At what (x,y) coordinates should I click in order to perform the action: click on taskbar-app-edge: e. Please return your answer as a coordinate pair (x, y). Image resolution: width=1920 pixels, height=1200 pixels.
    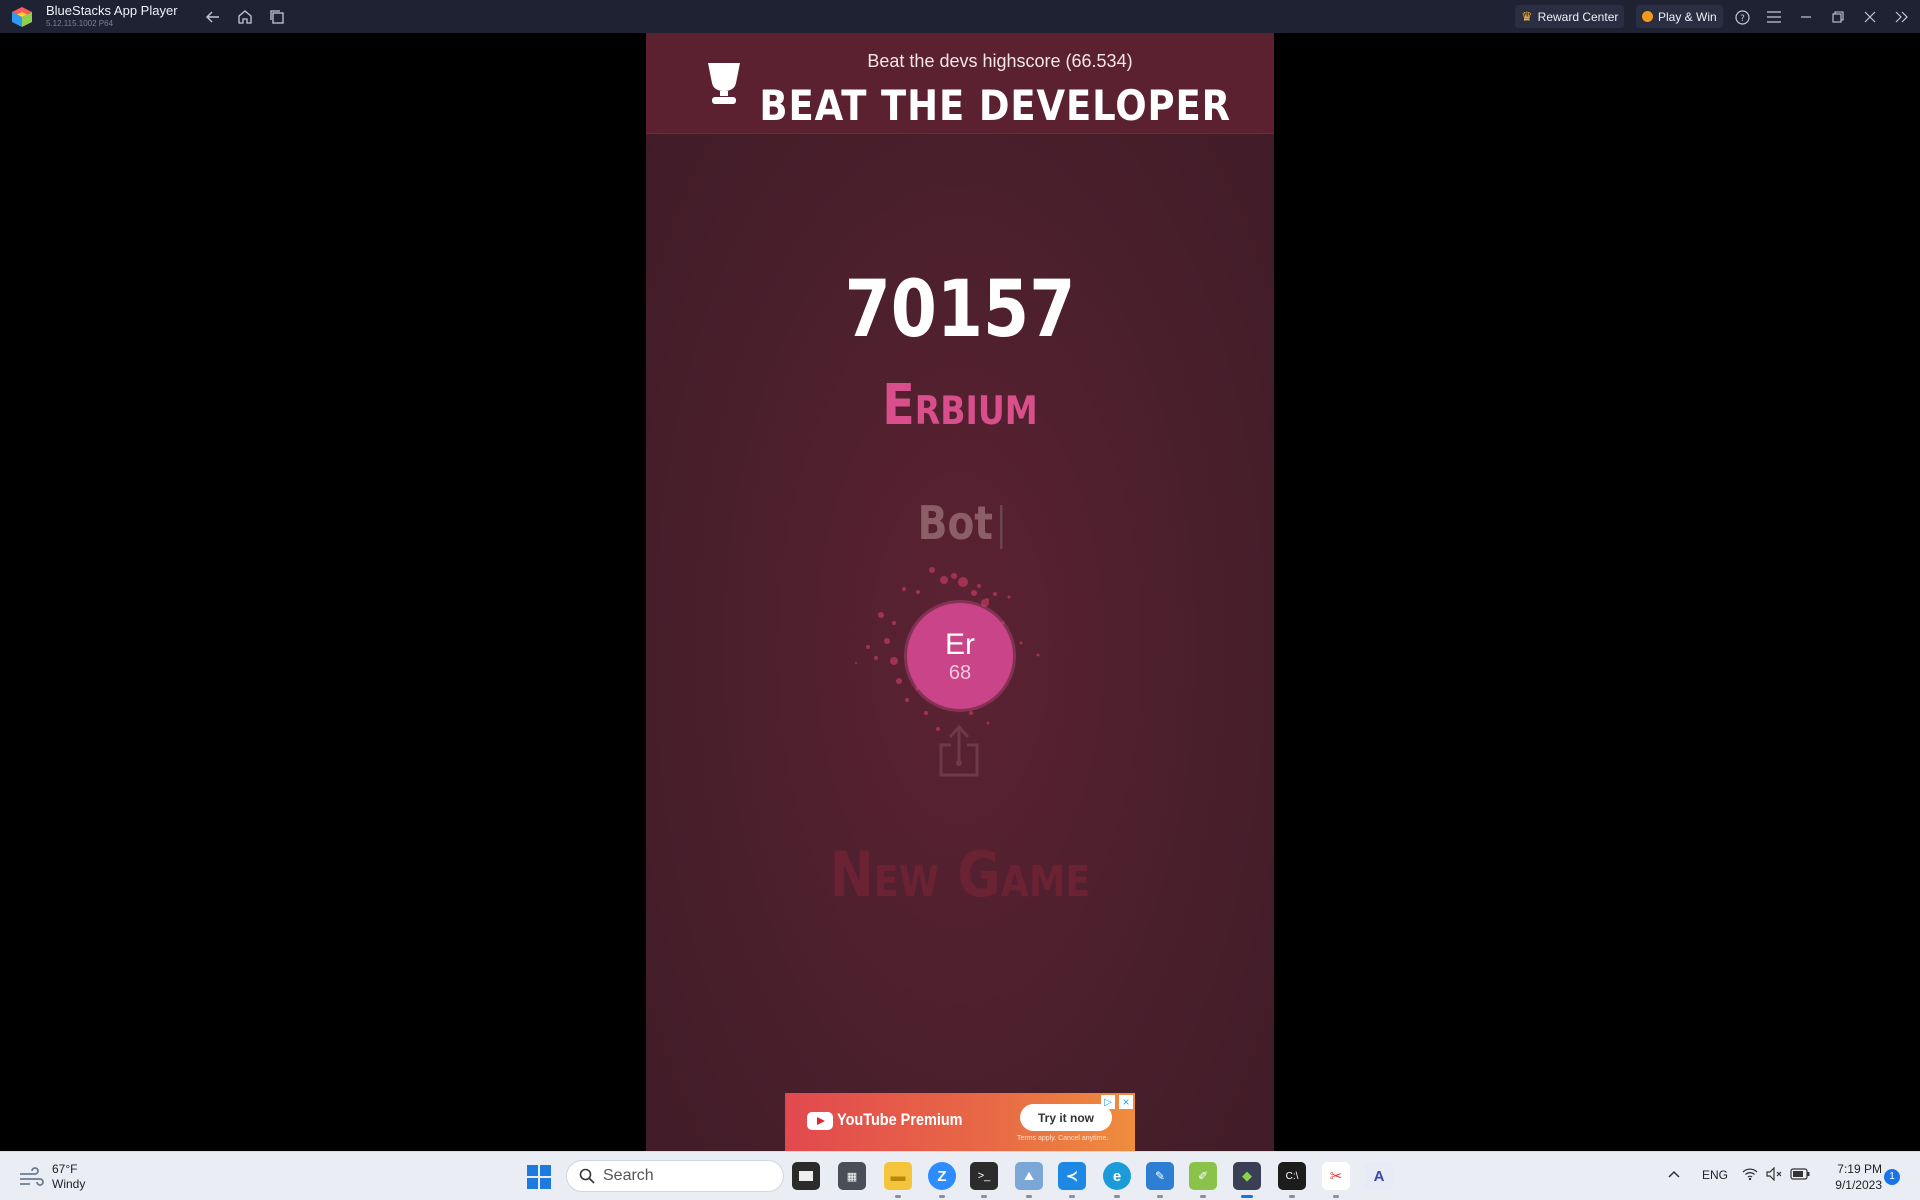
    Looking at the image, I should click on (1117, 1180).